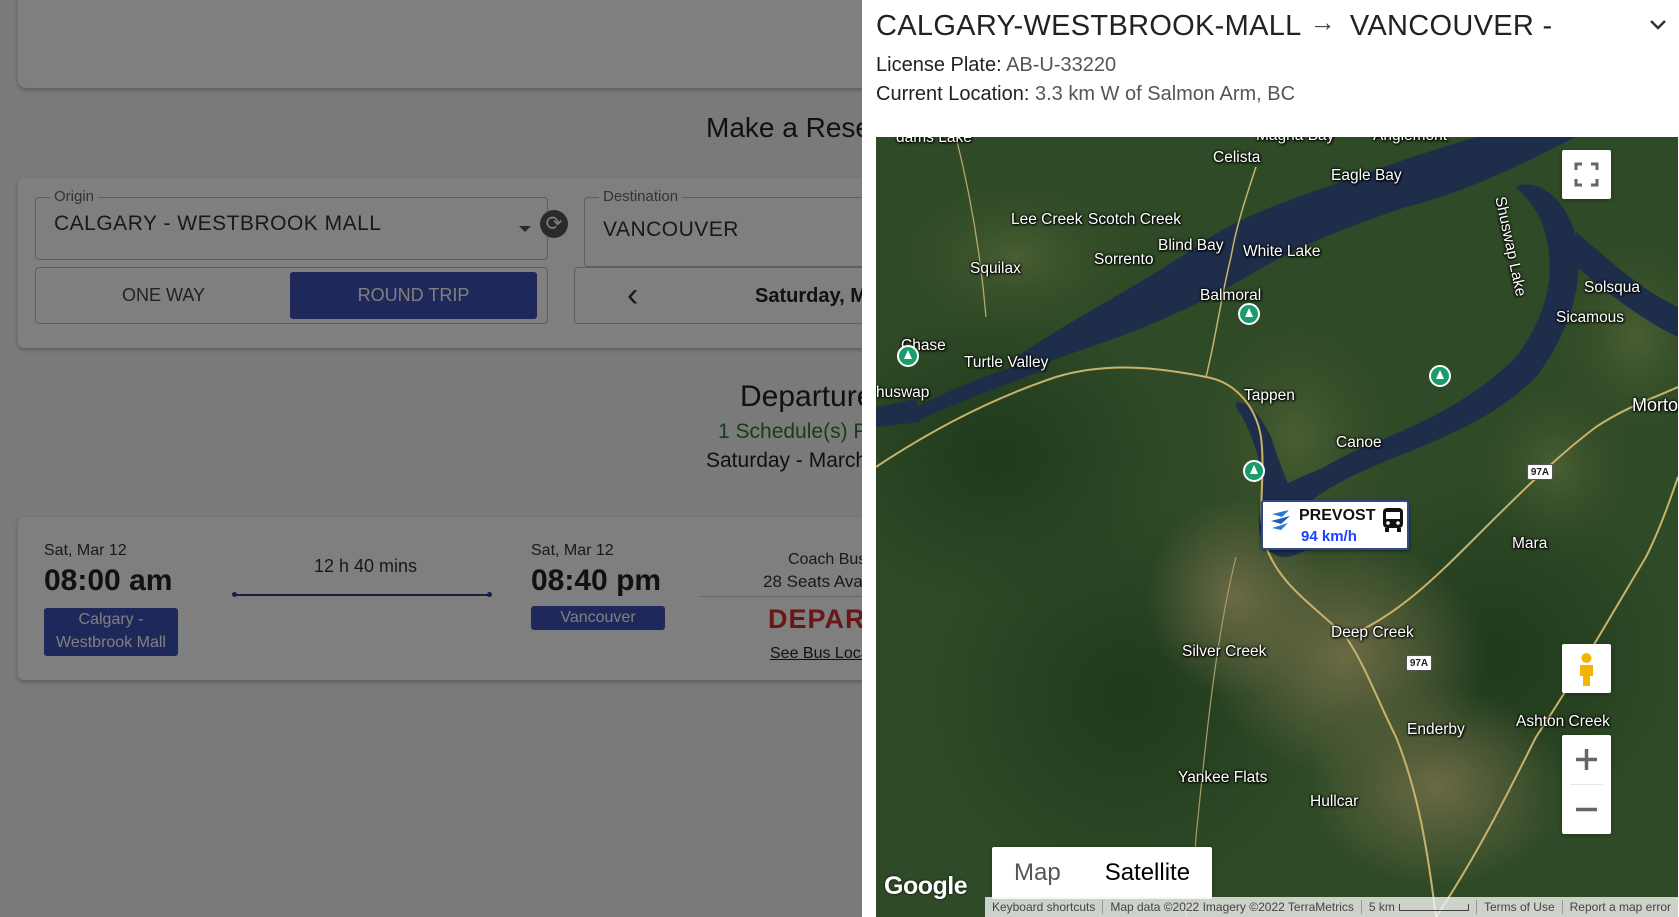  What do you see at coordinates (1563, 721) in the screenshot?
I see `place-label: Ashton Creek` at bounding box center [1563, 721].